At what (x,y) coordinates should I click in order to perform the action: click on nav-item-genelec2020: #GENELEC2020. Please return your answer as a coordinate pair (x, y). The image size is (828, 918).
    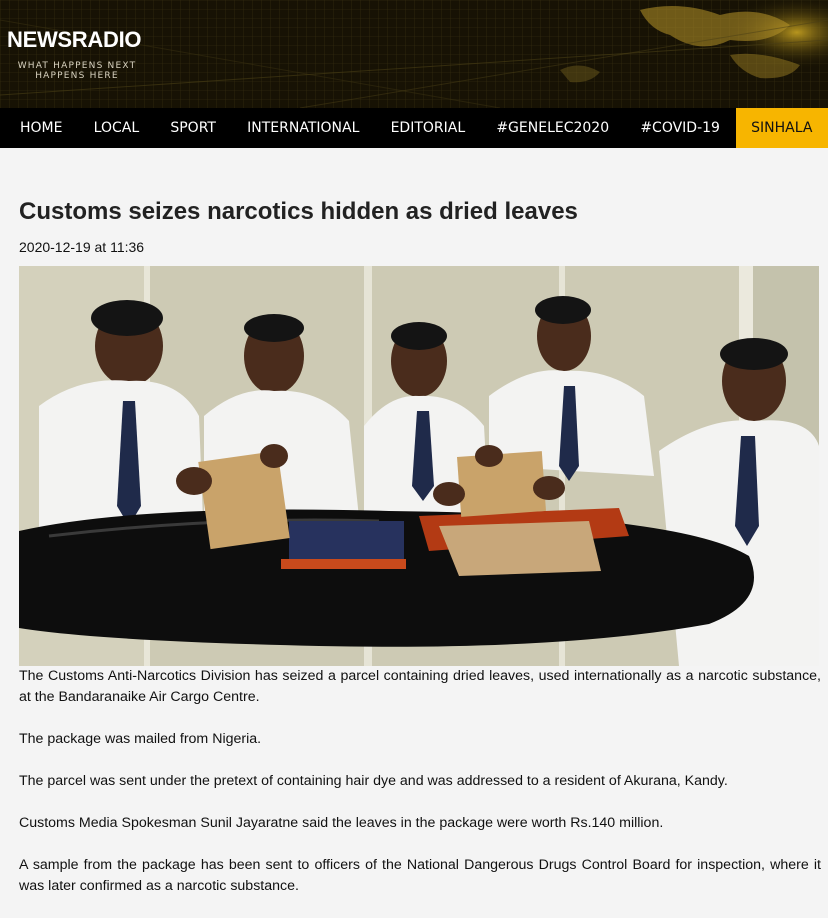
    Looking at the image, I should click on (553, 128).